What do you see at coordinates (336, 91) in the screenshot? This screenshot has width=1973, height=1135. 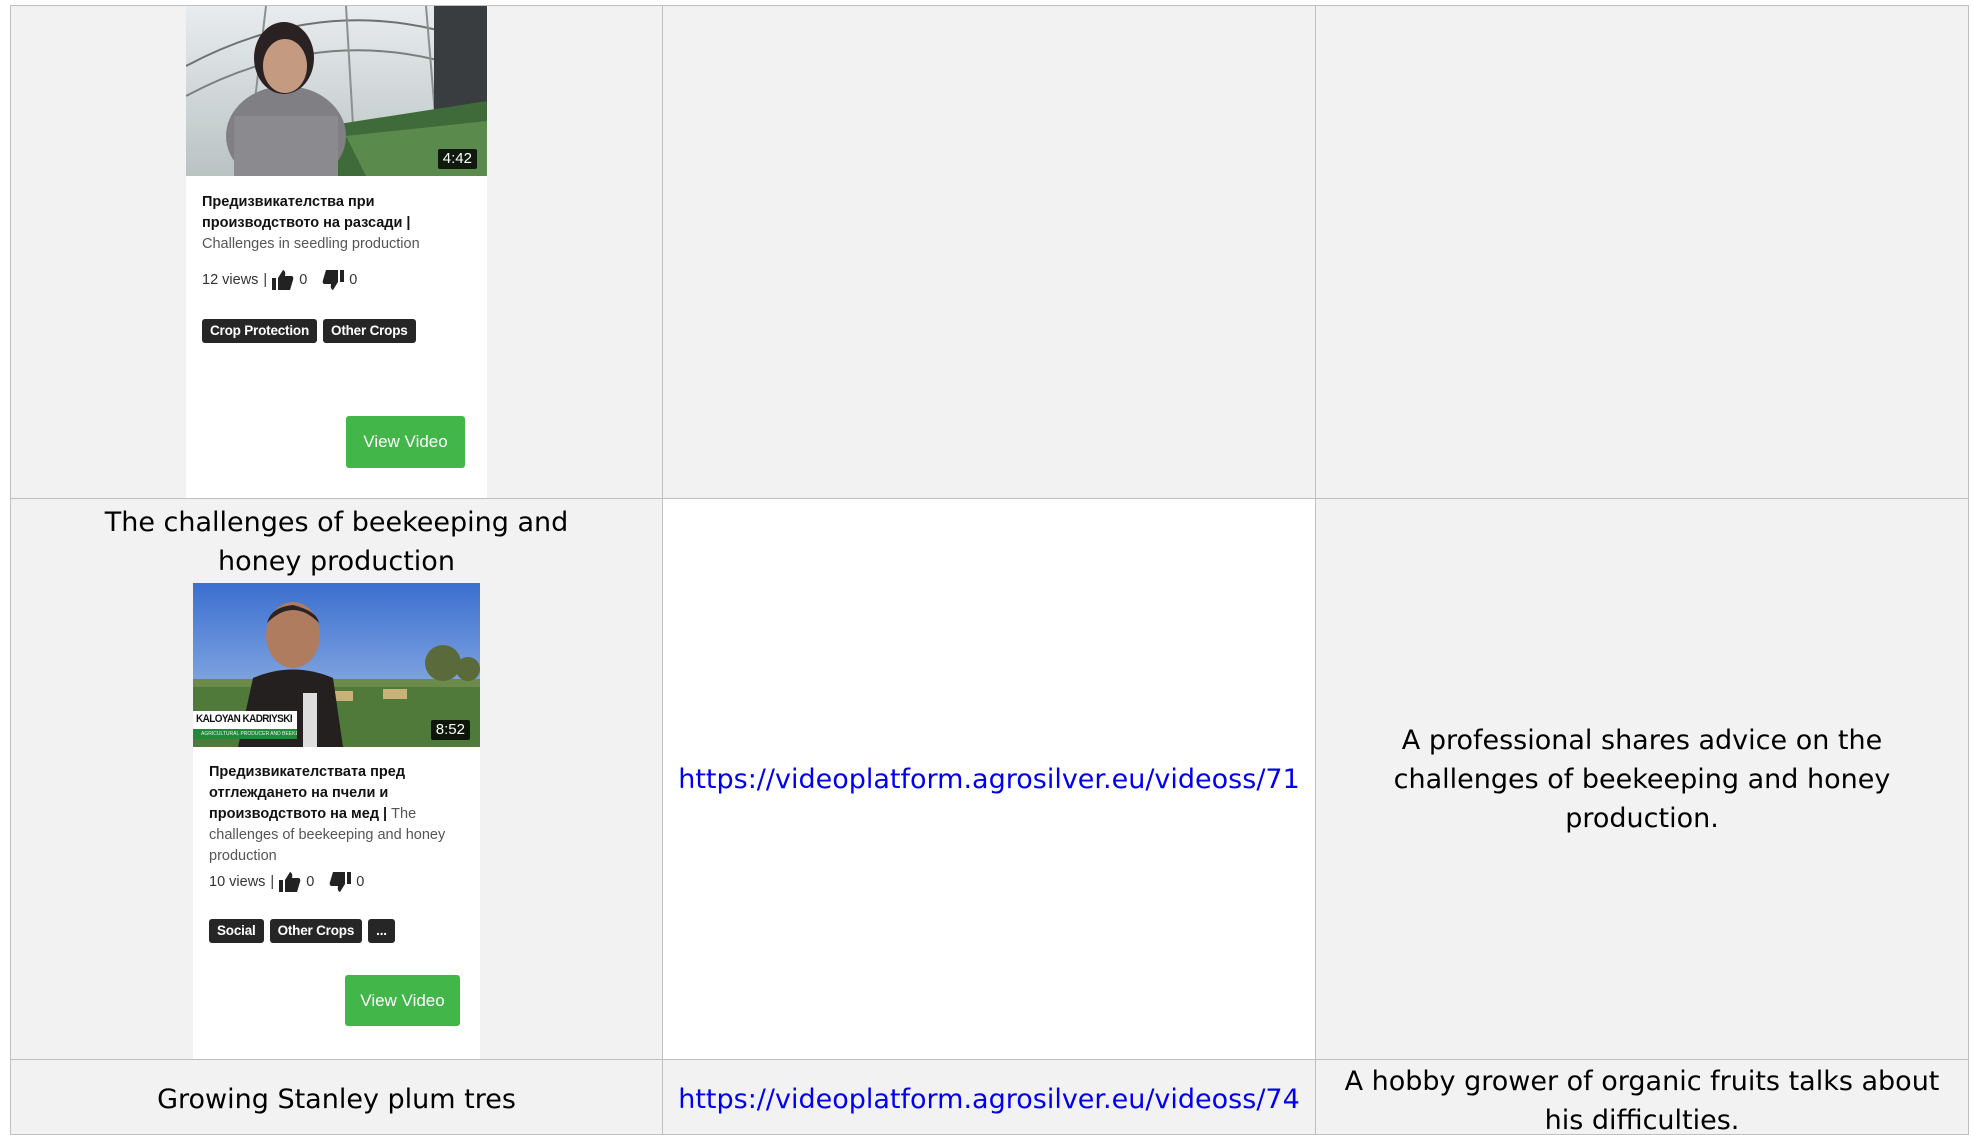 I see `video-thumbnail: 4:42` at bounding box center [336, 91].